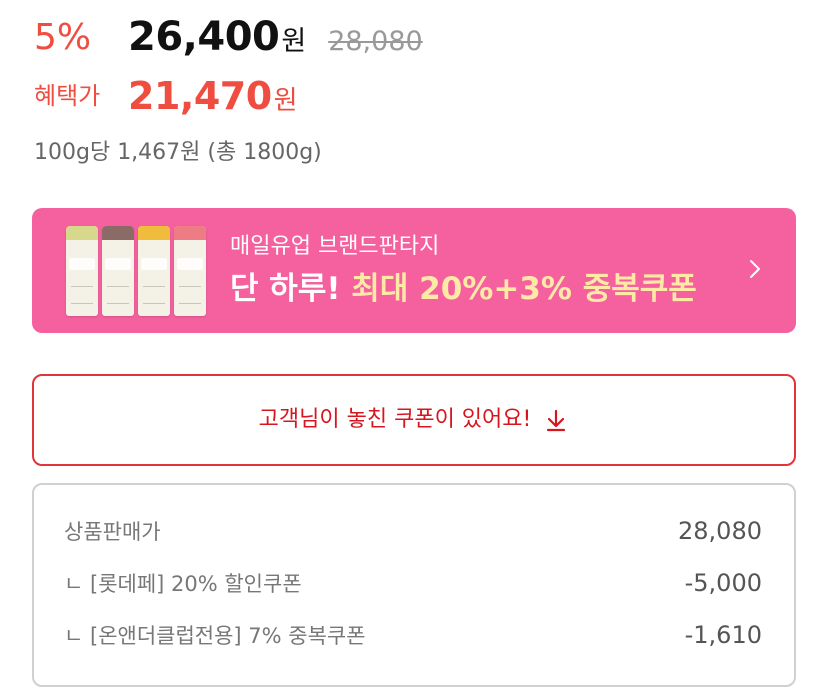 Image resolution: width=828 pixels, height=700 pixels. What do you see at coordinates (723, 635) in the screenshot?
I see `breakdown-row-value: -1,610` at bounding box center [723, 635].